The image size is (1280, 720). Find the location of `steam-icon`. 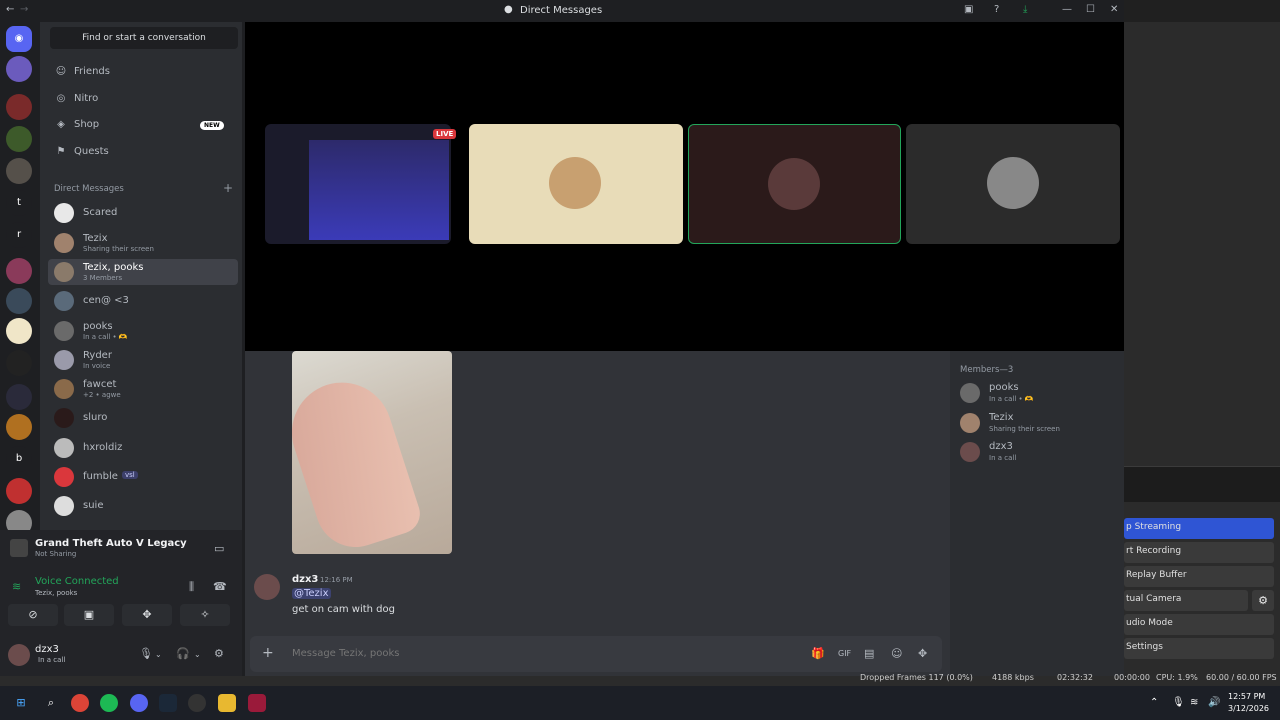

steam-icon is located at coordinates (168, 703).